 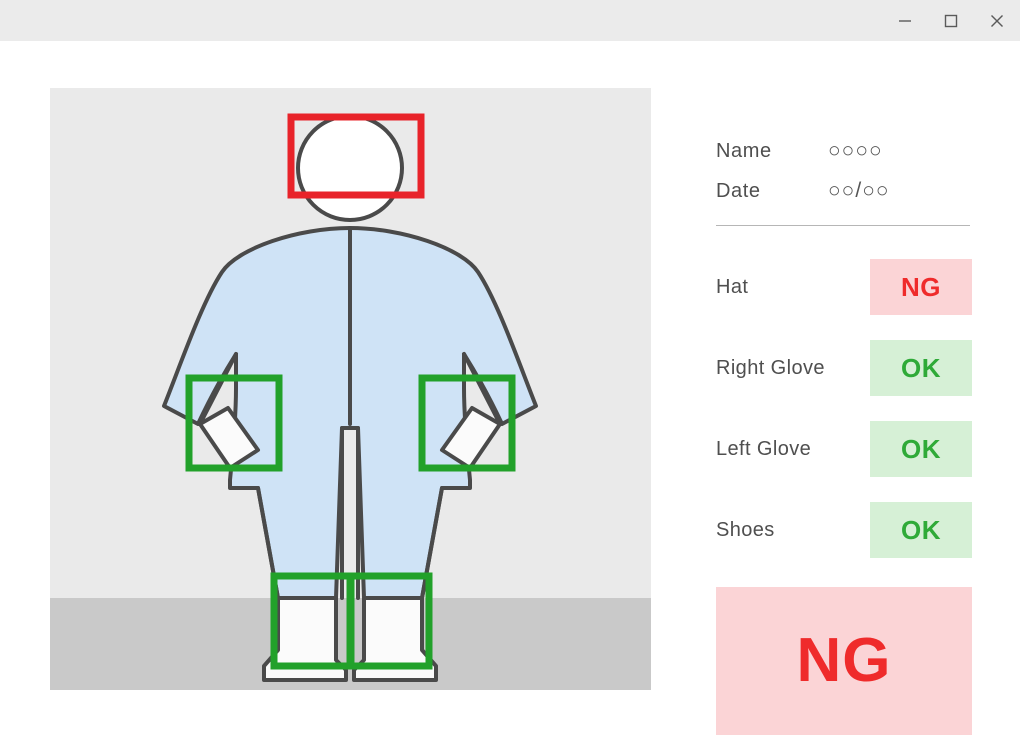 I want to click on date-row: Date ○○/○○, so click(x=844, y=191).